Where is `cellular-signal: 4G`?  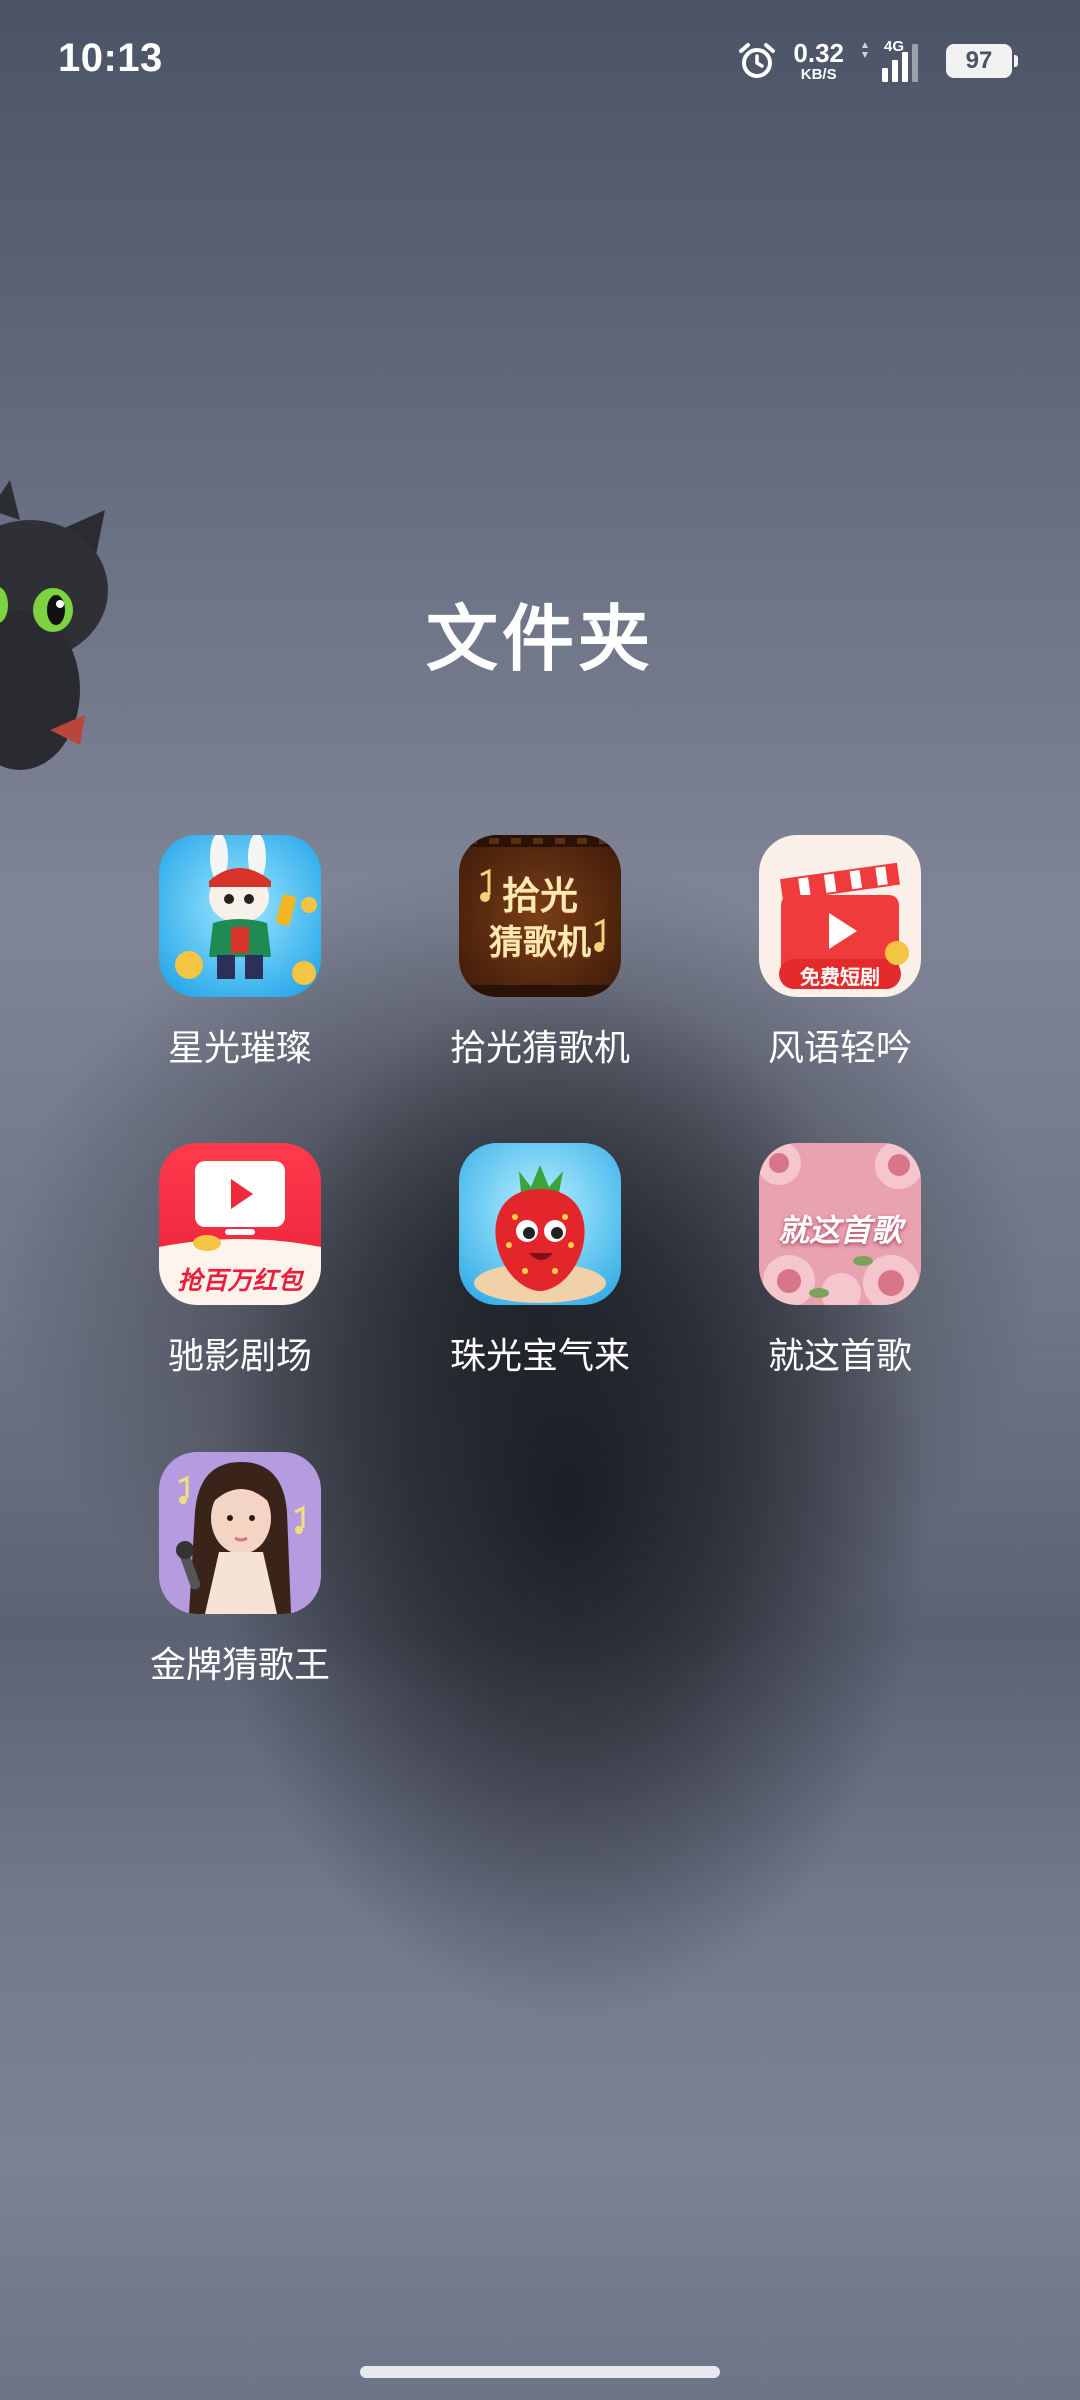 cellular-signal: 4G is located at coordinates (895, 61).